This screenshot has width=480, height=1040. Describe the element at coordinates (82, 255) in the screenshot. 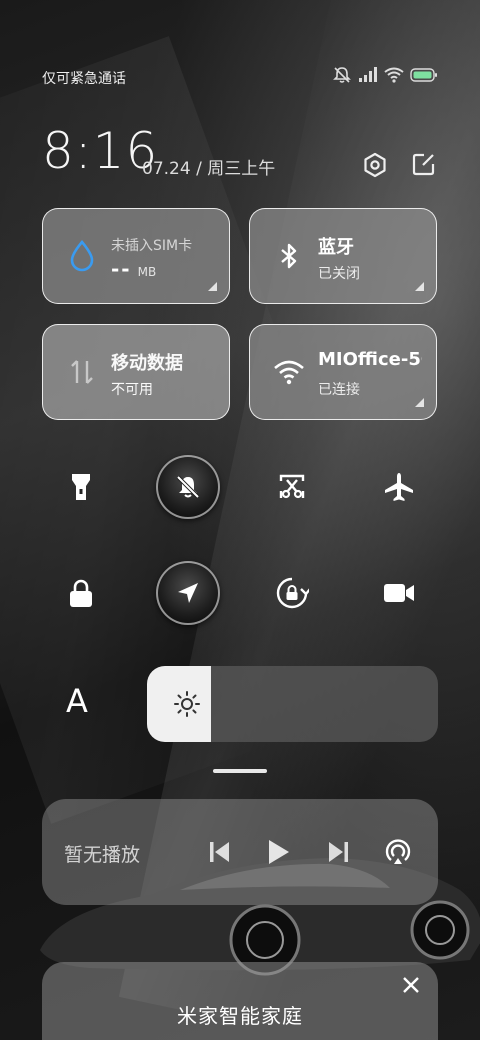

I see `water-drop-icon` at that location.